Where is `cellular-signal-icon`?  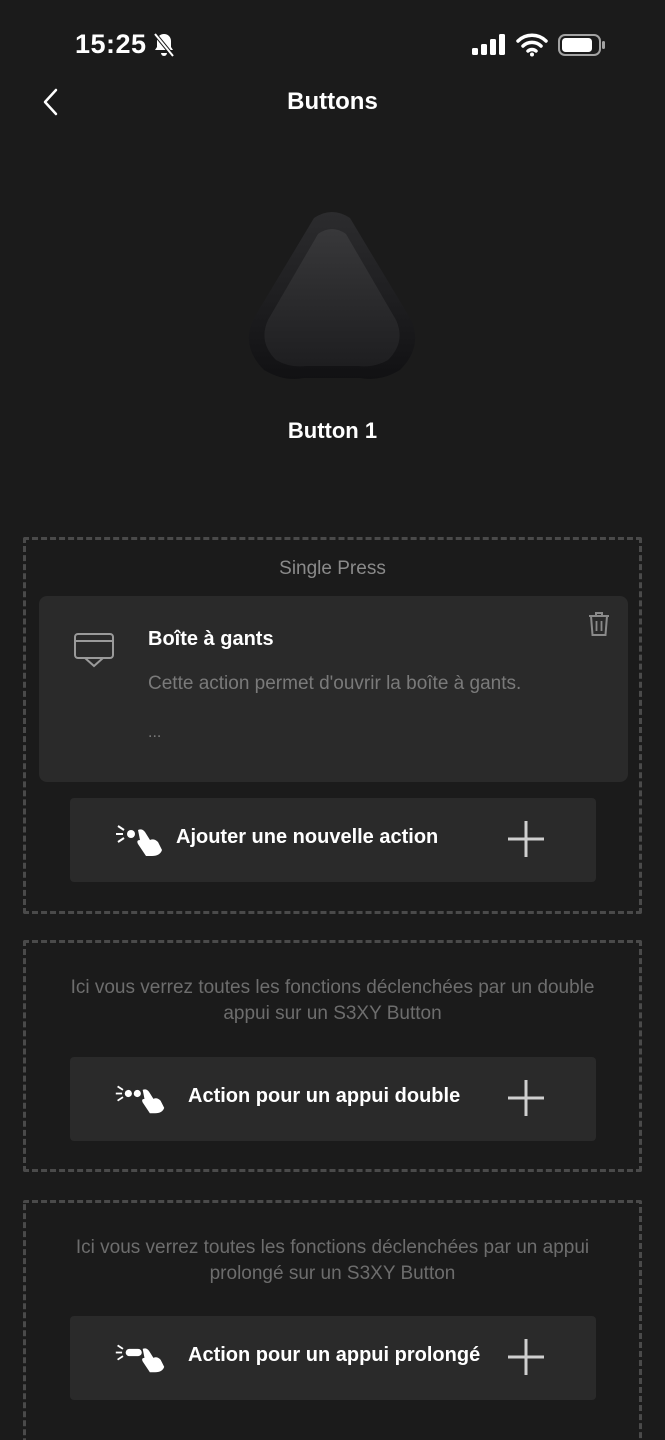 cellular-signal-icon is located at coordinates (488, 44).